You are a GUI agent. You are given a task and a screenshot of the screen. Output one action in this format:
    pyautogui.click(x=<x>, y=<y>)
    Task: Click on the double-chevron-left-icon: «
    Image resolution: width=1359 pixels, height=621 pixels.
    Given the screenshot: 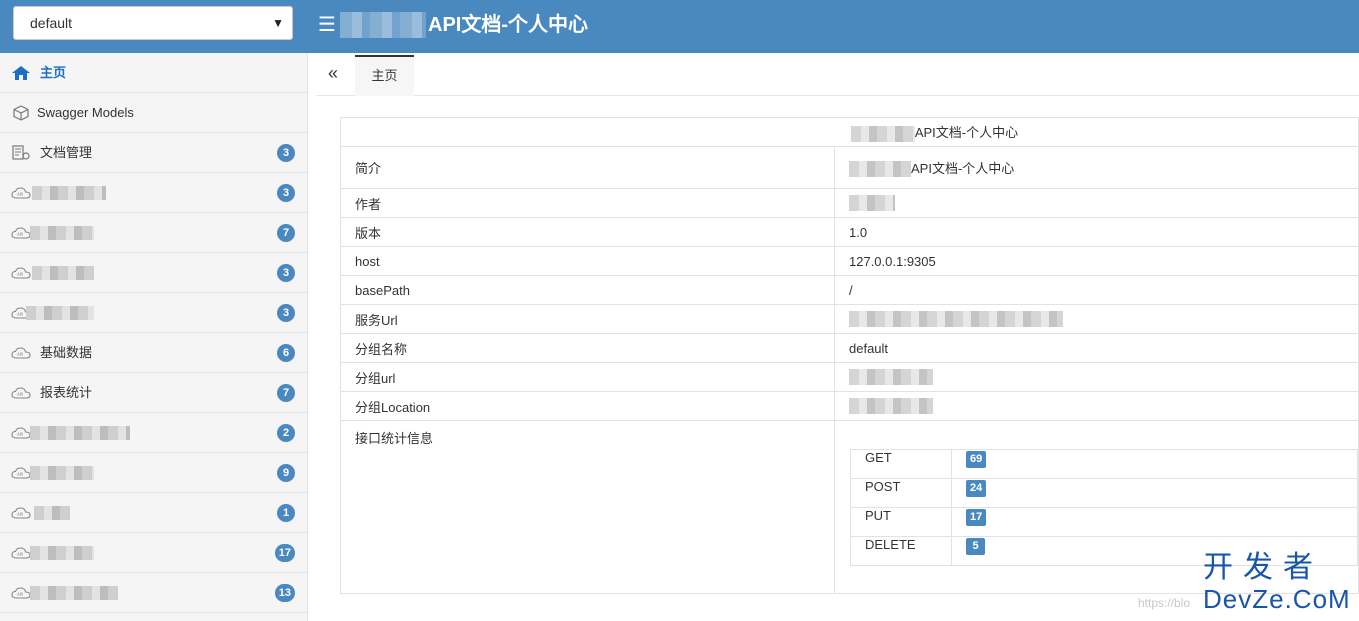 What is the action you would take?
    pyautogui.click(x=333, y=73)
    